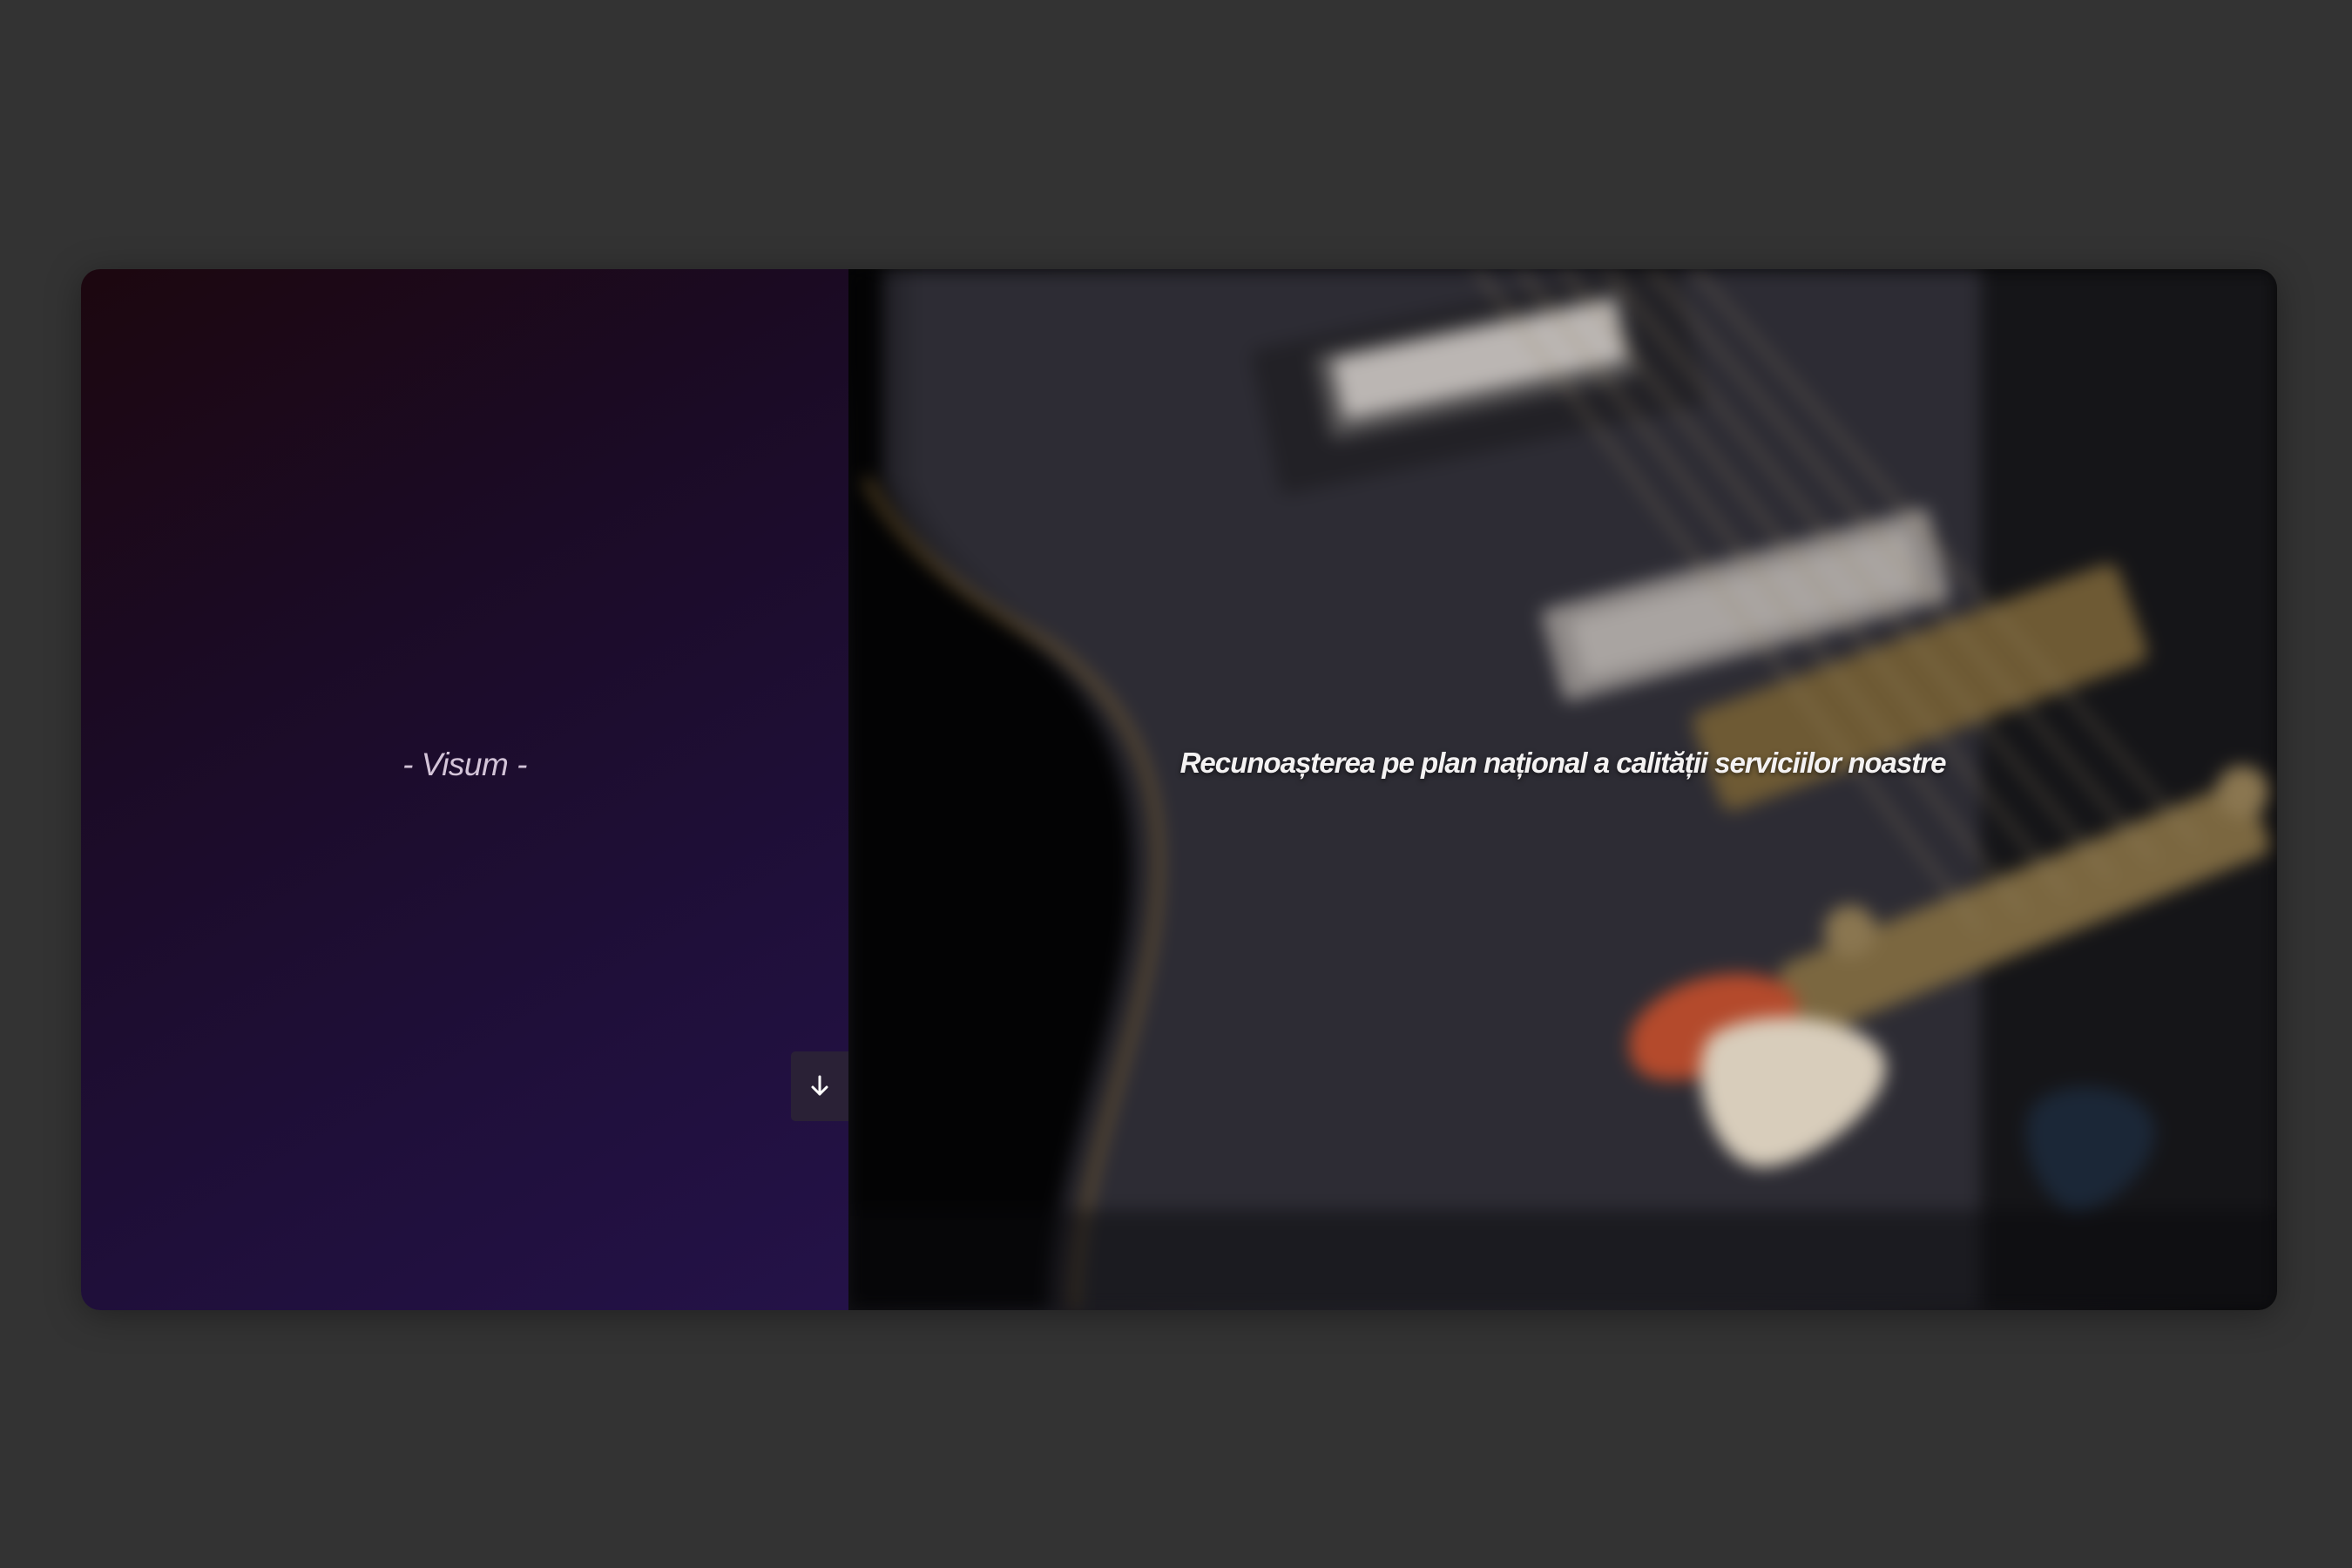 The width and height of the screenshot is (2352, 1568). Describe the element at coordinates (465, 764) in the screenshot. I see `brand-title: - Visum -` at that location.